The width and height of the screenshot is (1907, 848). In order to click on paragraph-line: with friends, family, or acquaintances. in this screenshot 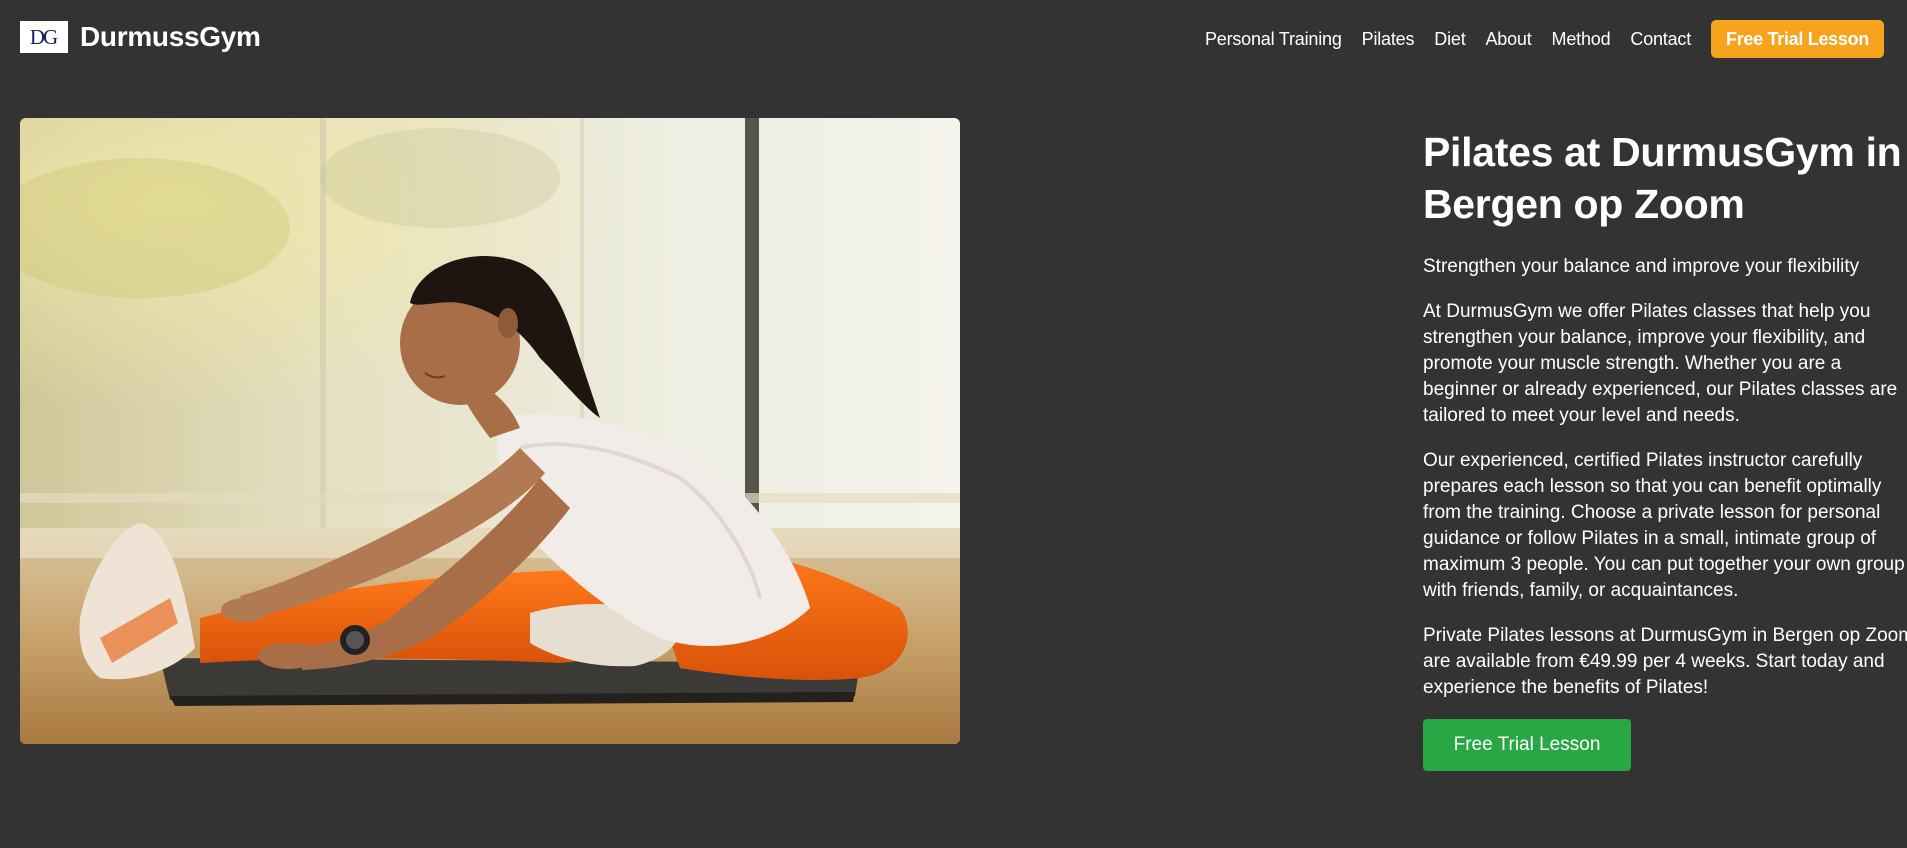, I will do `click(1581, 590)`.